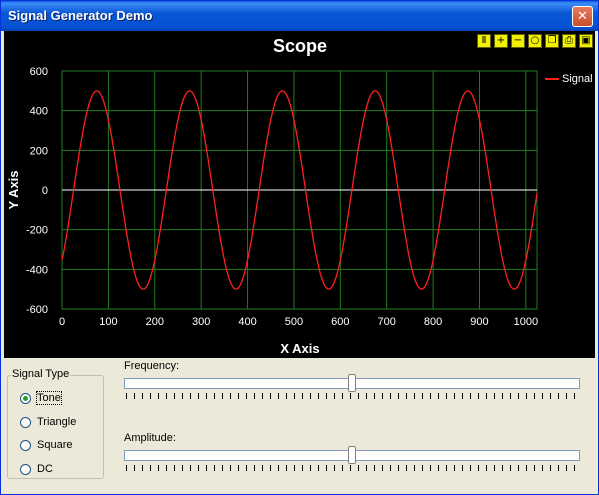  I want to click on x-tick-label: 500, so click(294, 322).